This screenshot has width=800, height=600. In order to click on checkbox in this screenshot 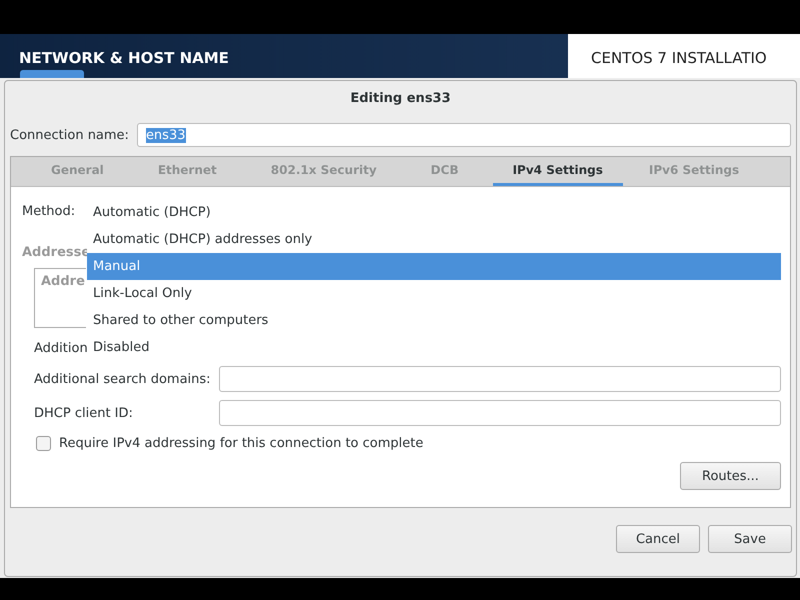, I will do `click(43, 443)`.